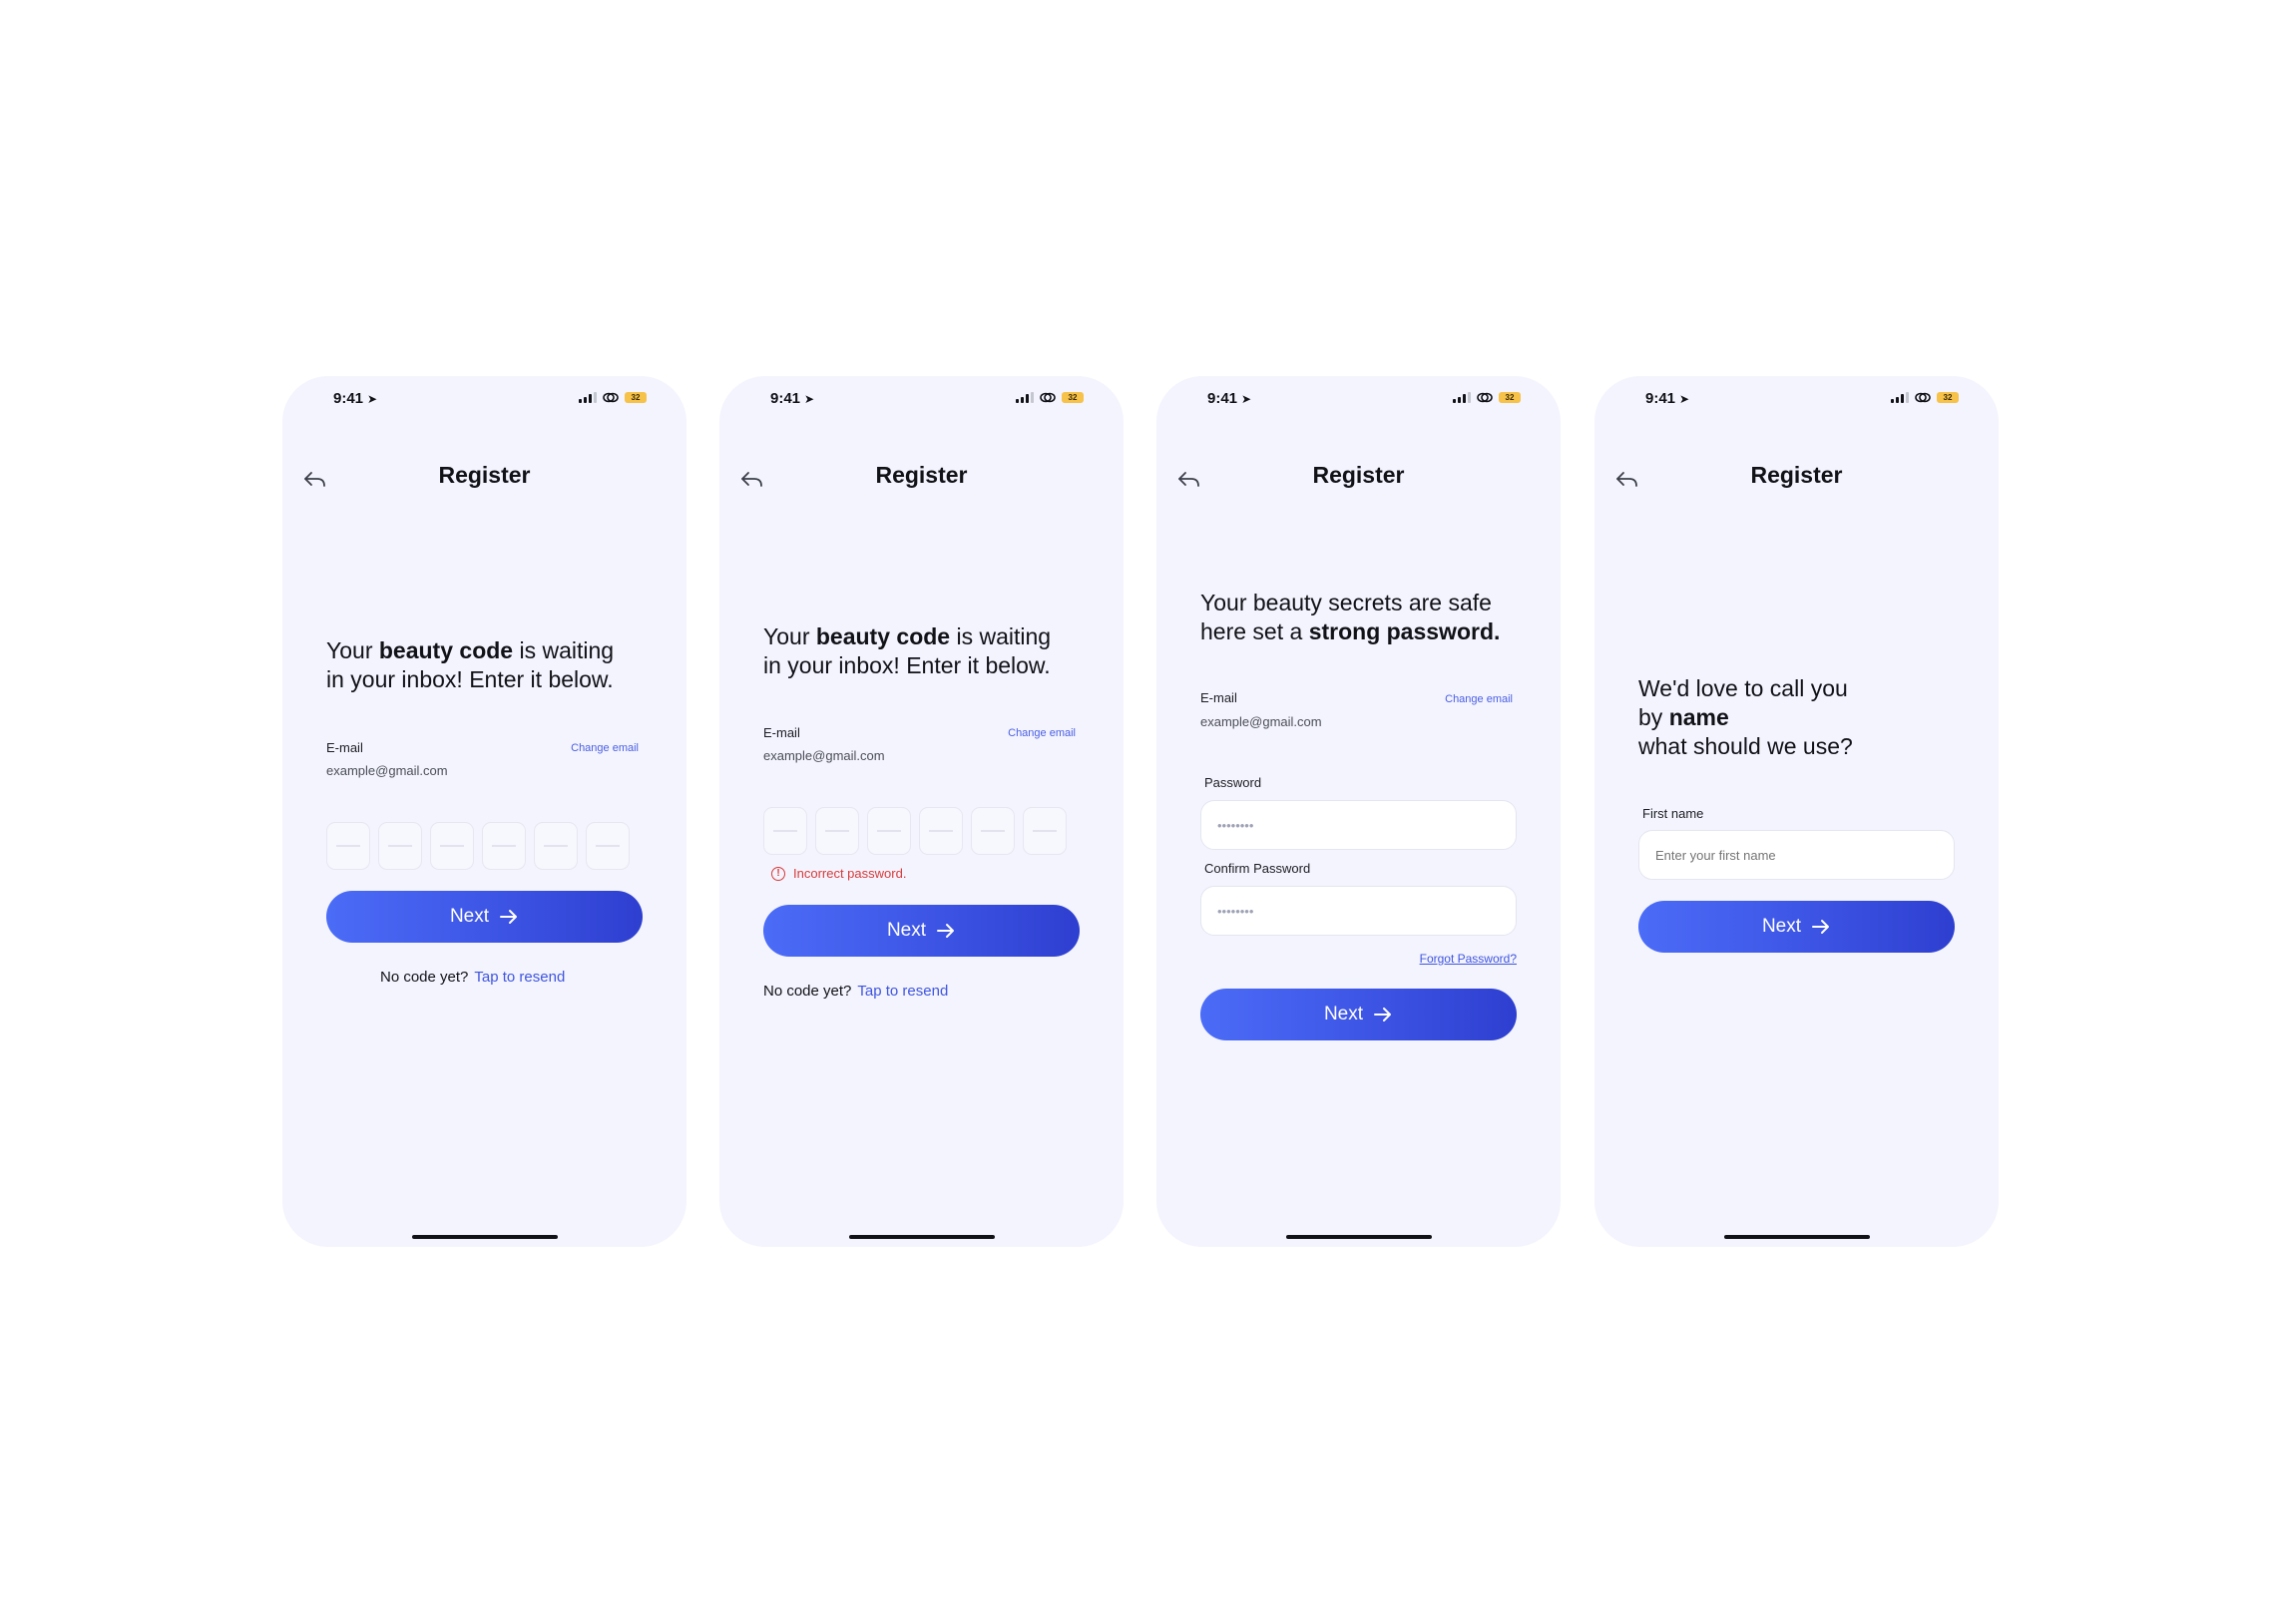 This screenshot has height=1624, width=2269. Describe the element at coordinates (1673, 813) in the screenshot. I see `first-name-label: First name` at that location.